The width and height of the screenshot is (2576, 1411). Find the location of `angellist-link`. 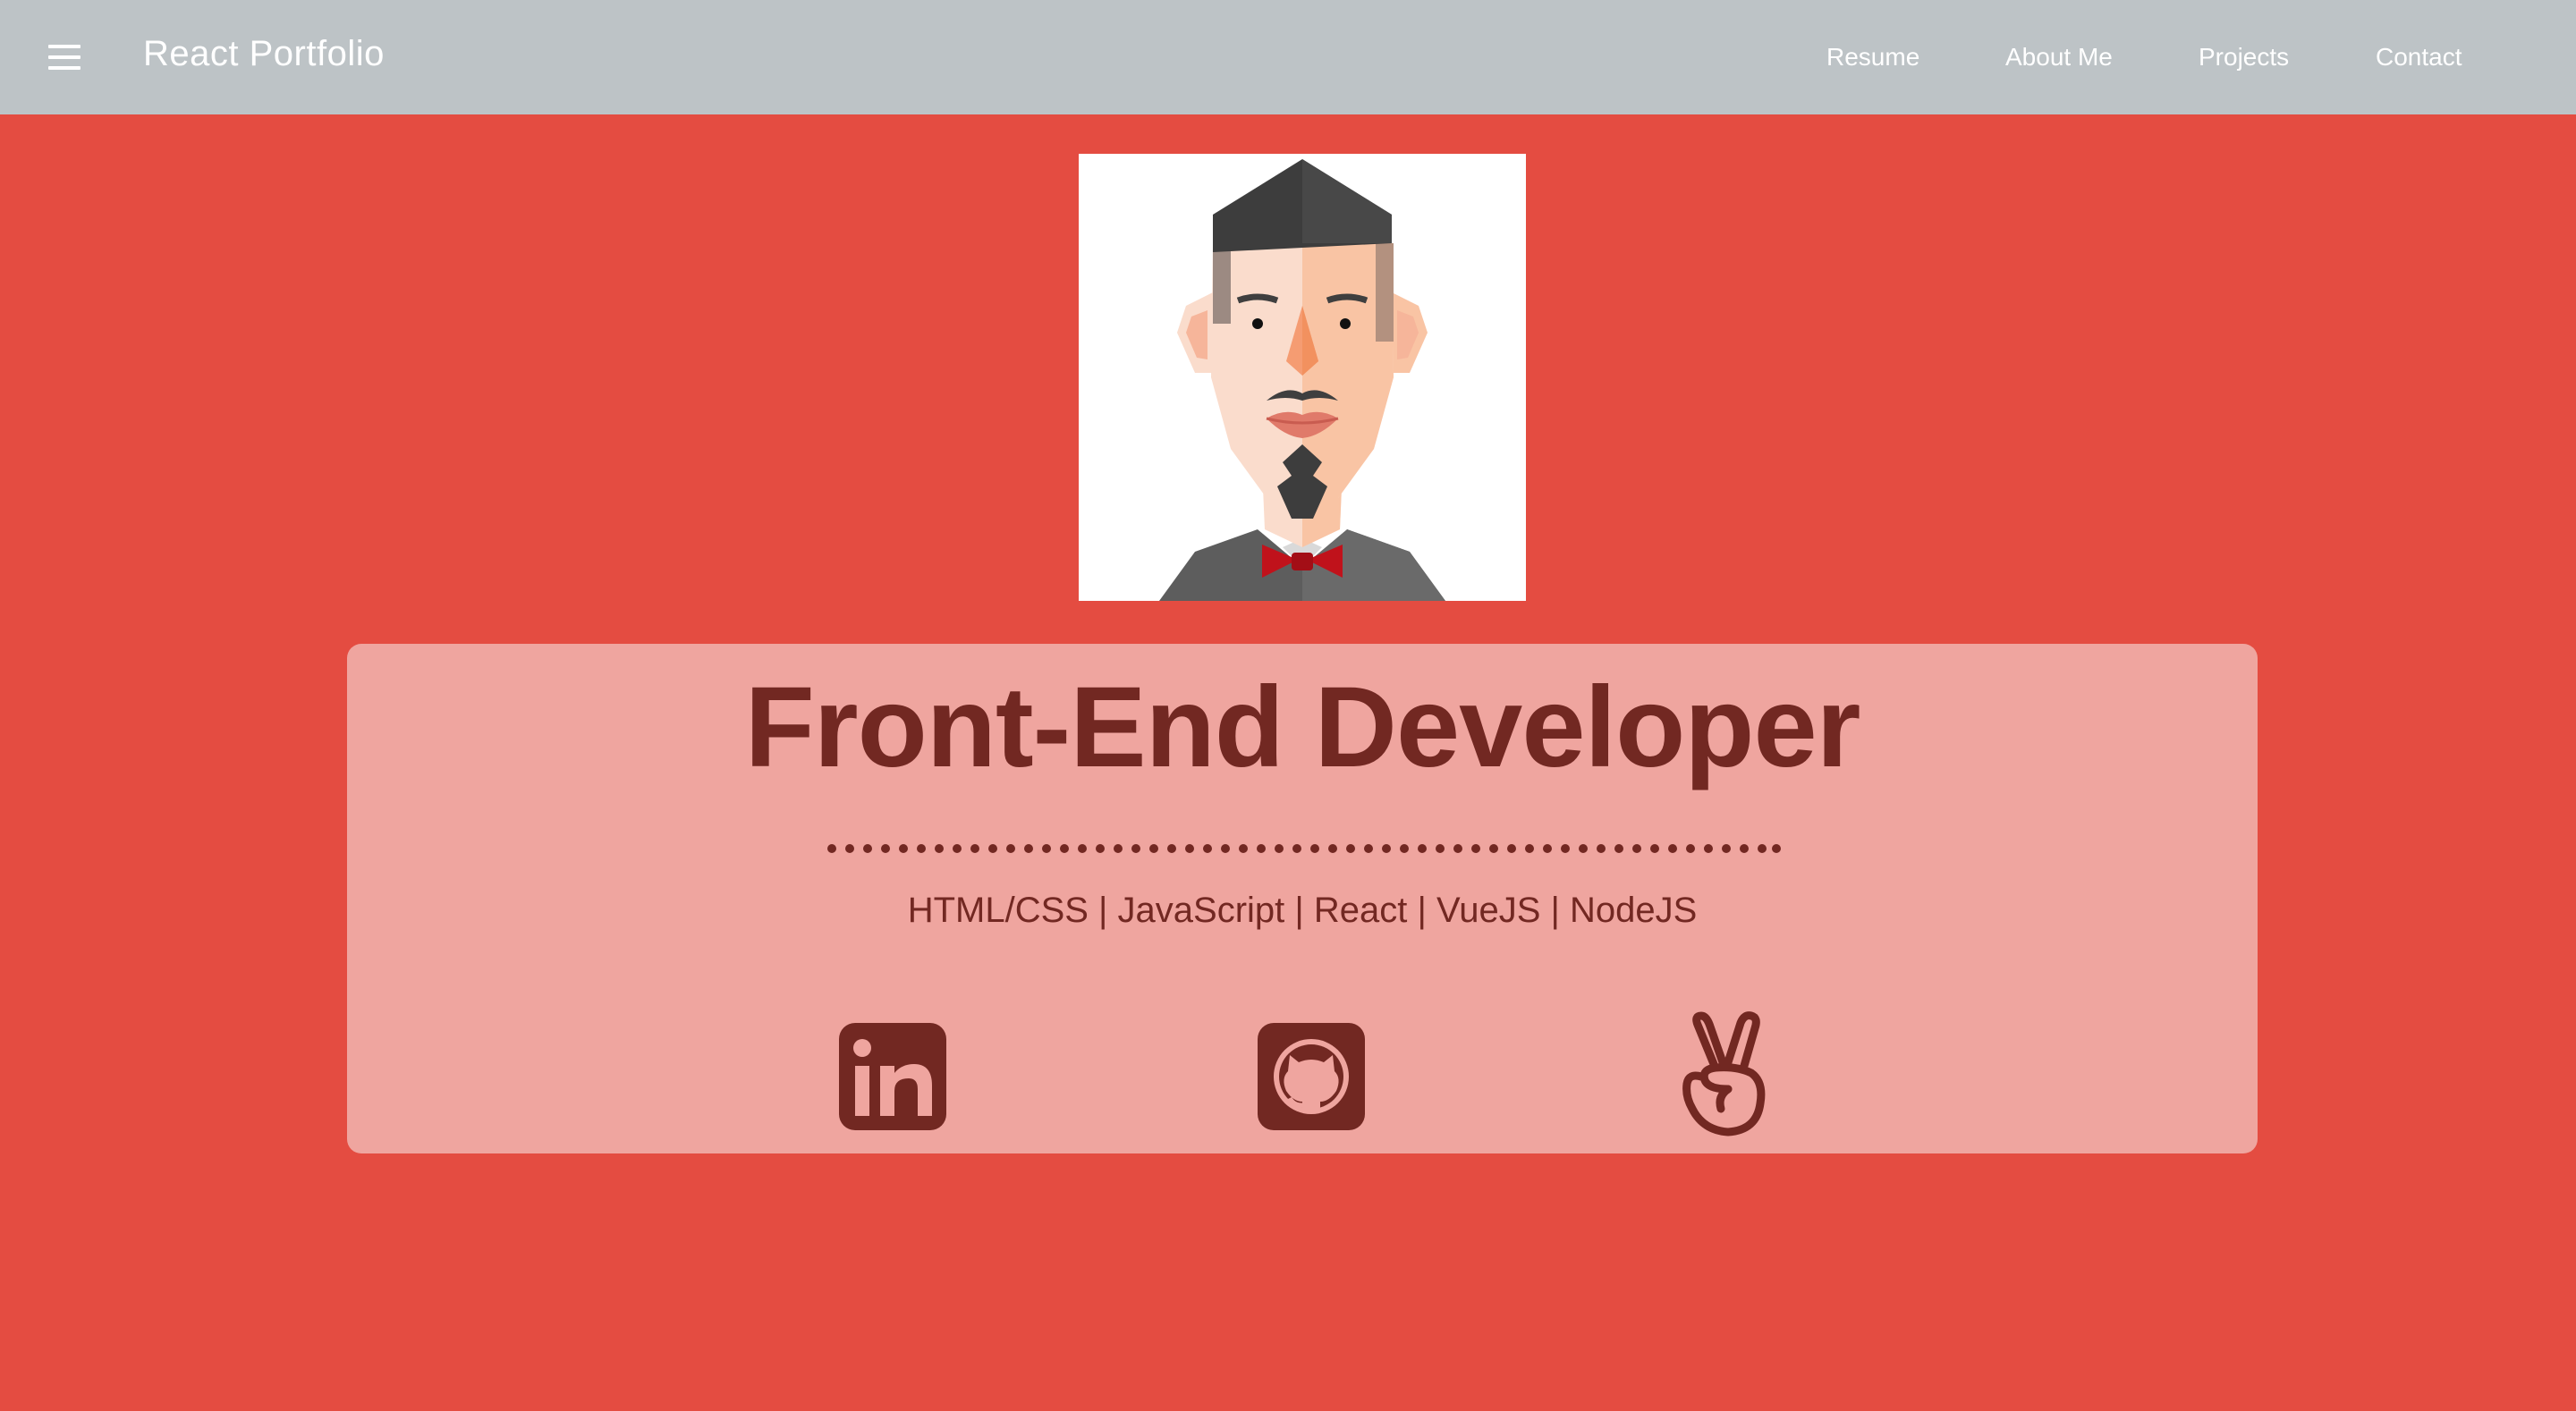

angellist-link is located at coordinates (1723, 1075).